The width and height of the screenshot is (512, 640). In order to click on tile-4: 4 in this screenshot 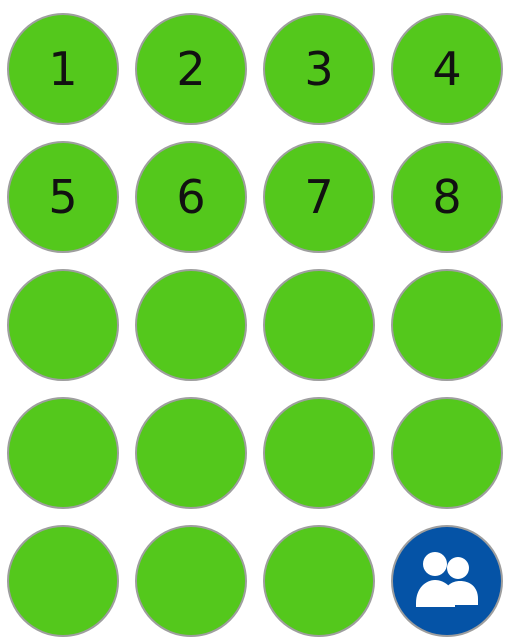, I will do `click(447, 69)`.